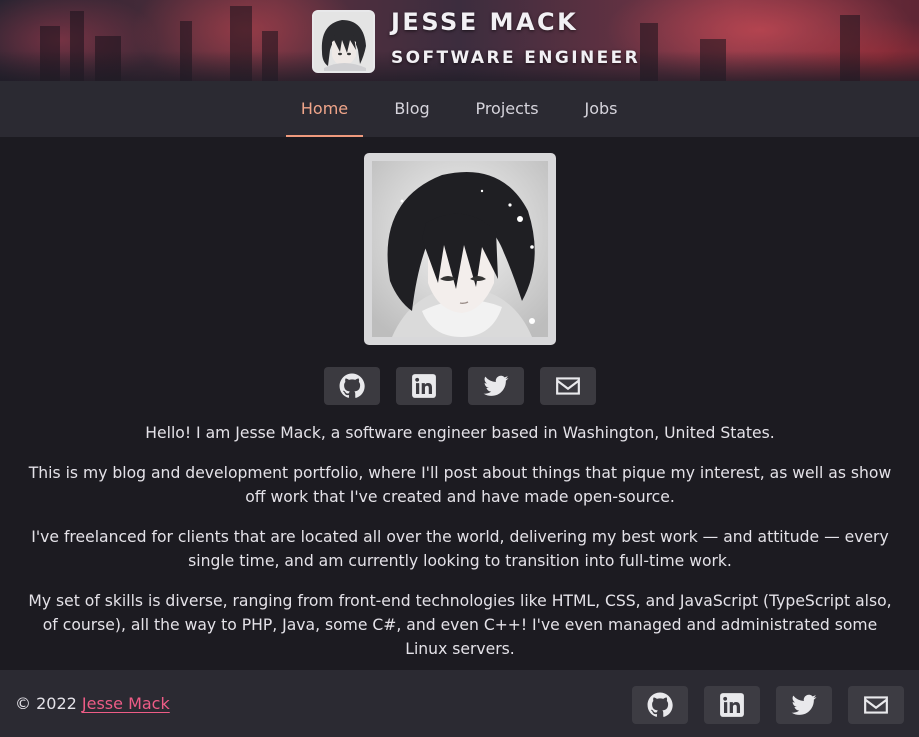  Describe the element at coordinates (459, 109) in the screenshot. I see `main-nav: Home Blog Projects Jobs` at that location.